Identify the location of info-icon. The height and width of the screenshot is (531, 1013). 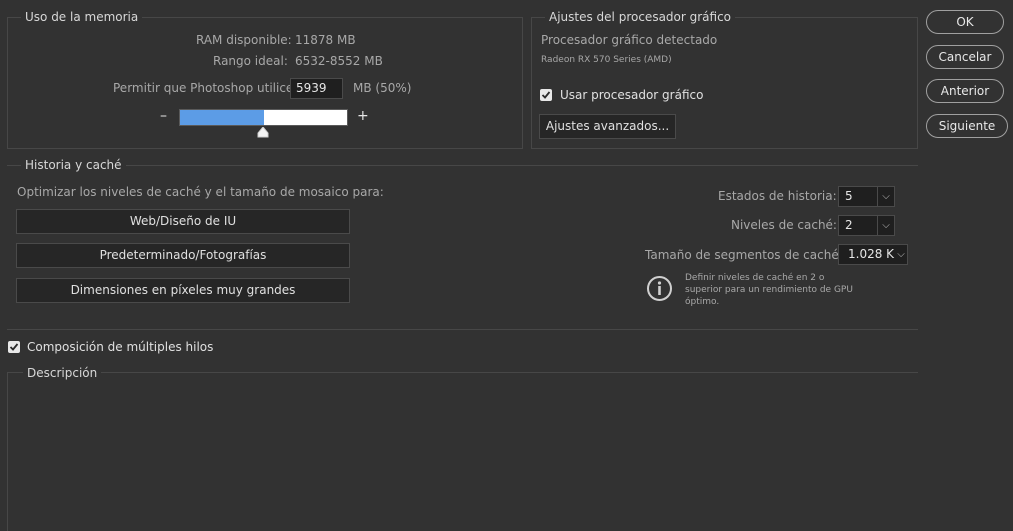
(659, 290).